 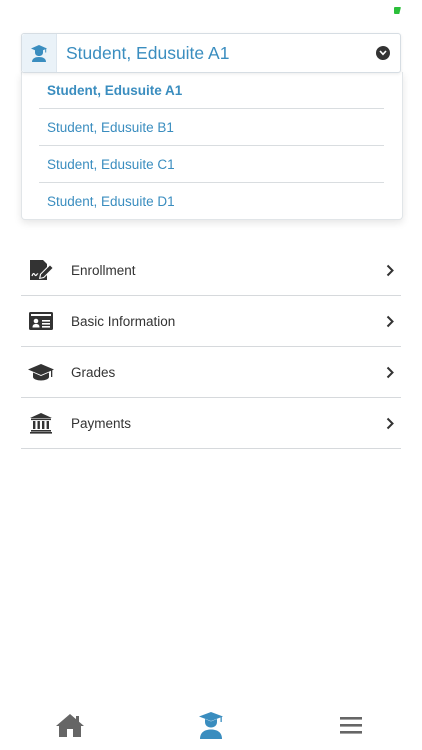 I want to click on selected-student-label: Student, Edusuite A1, so click(x=148, y=52).